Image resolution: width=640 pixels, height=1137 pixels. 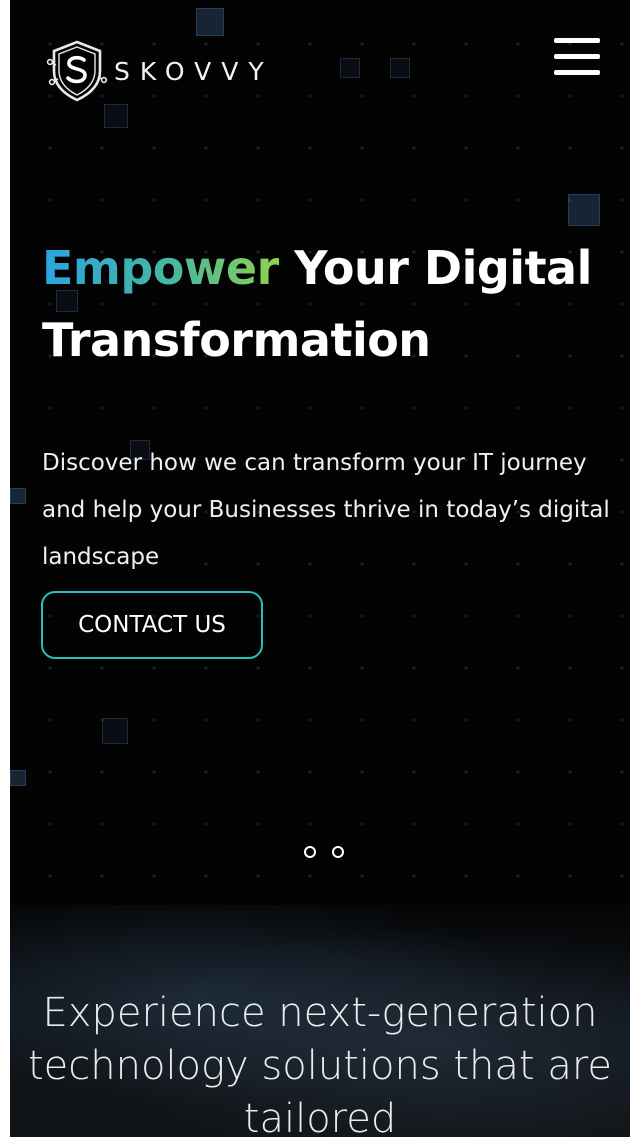 What do you see at coordinates (322, 304) in the screenshot?
I see `hero-title: Empower Your Digital Transformation` at bounding box center [322, 304].